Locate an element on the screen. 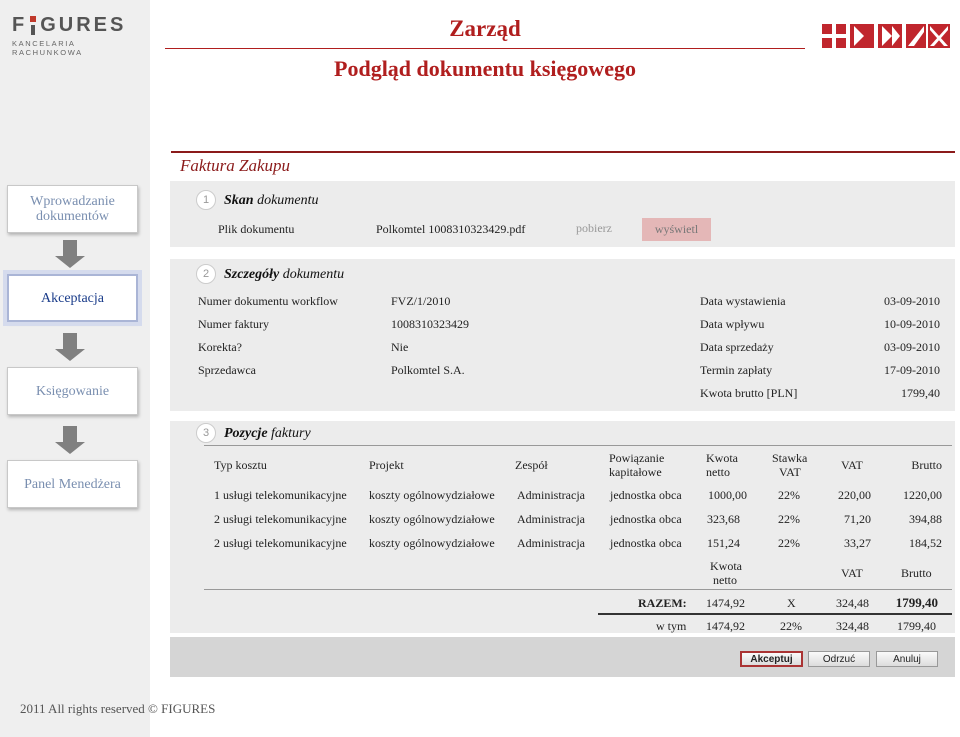  figures-logo: F GURES KANCELARIA RACHUNKOWA is located at coordinates (76, 35).